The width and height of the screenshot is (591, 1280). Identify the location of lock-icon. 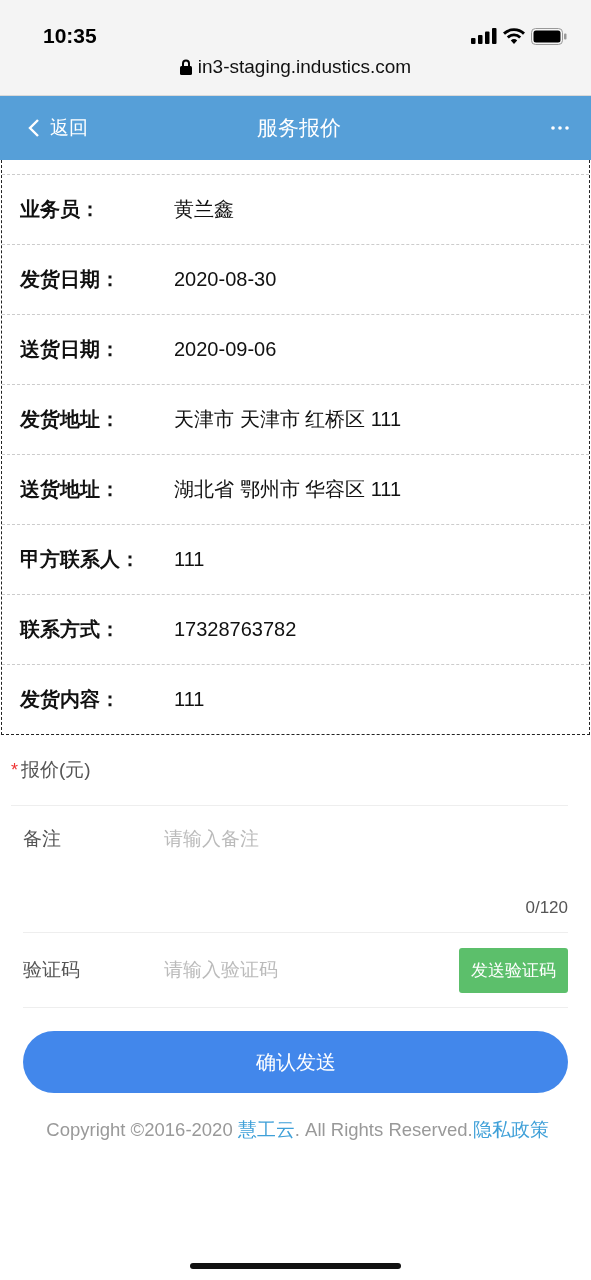
(185, 67).